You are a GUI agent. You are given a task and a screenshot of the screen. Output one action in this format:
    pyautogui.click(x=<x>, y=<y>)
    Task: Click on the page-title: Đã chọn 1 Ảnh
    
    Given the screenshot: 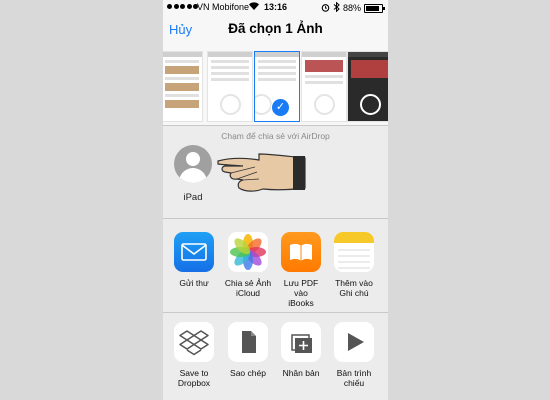 What is the action you would take?
    pyautogui.click(x=275, y=28)
    